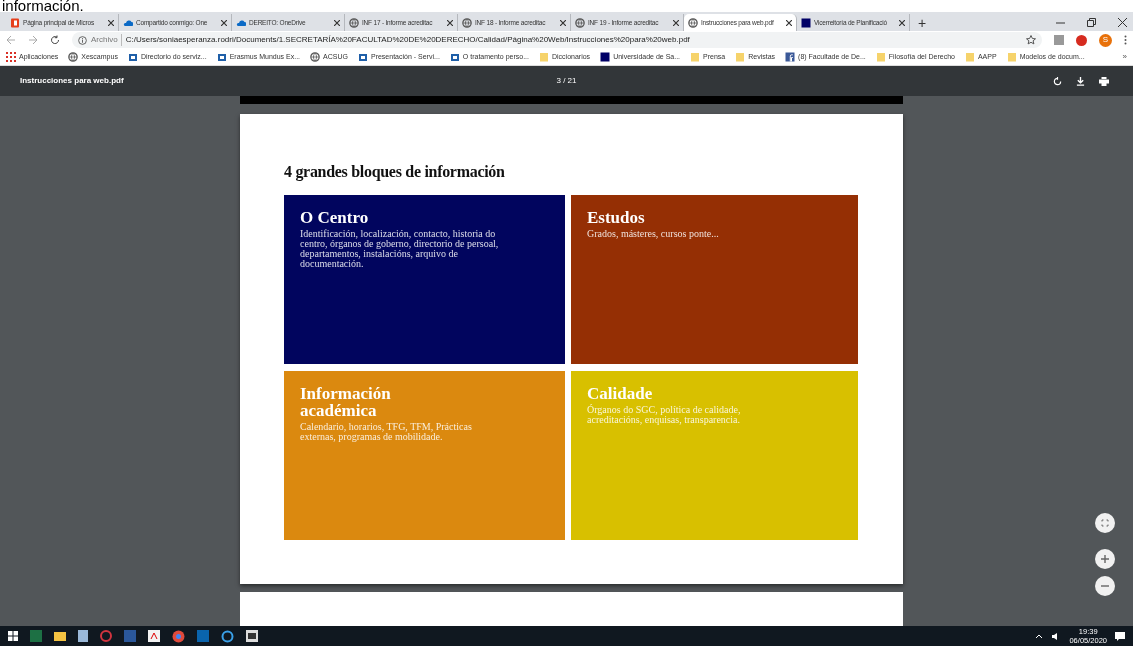  I want to click on more-bookmarks-button: », so click(1124, 57).